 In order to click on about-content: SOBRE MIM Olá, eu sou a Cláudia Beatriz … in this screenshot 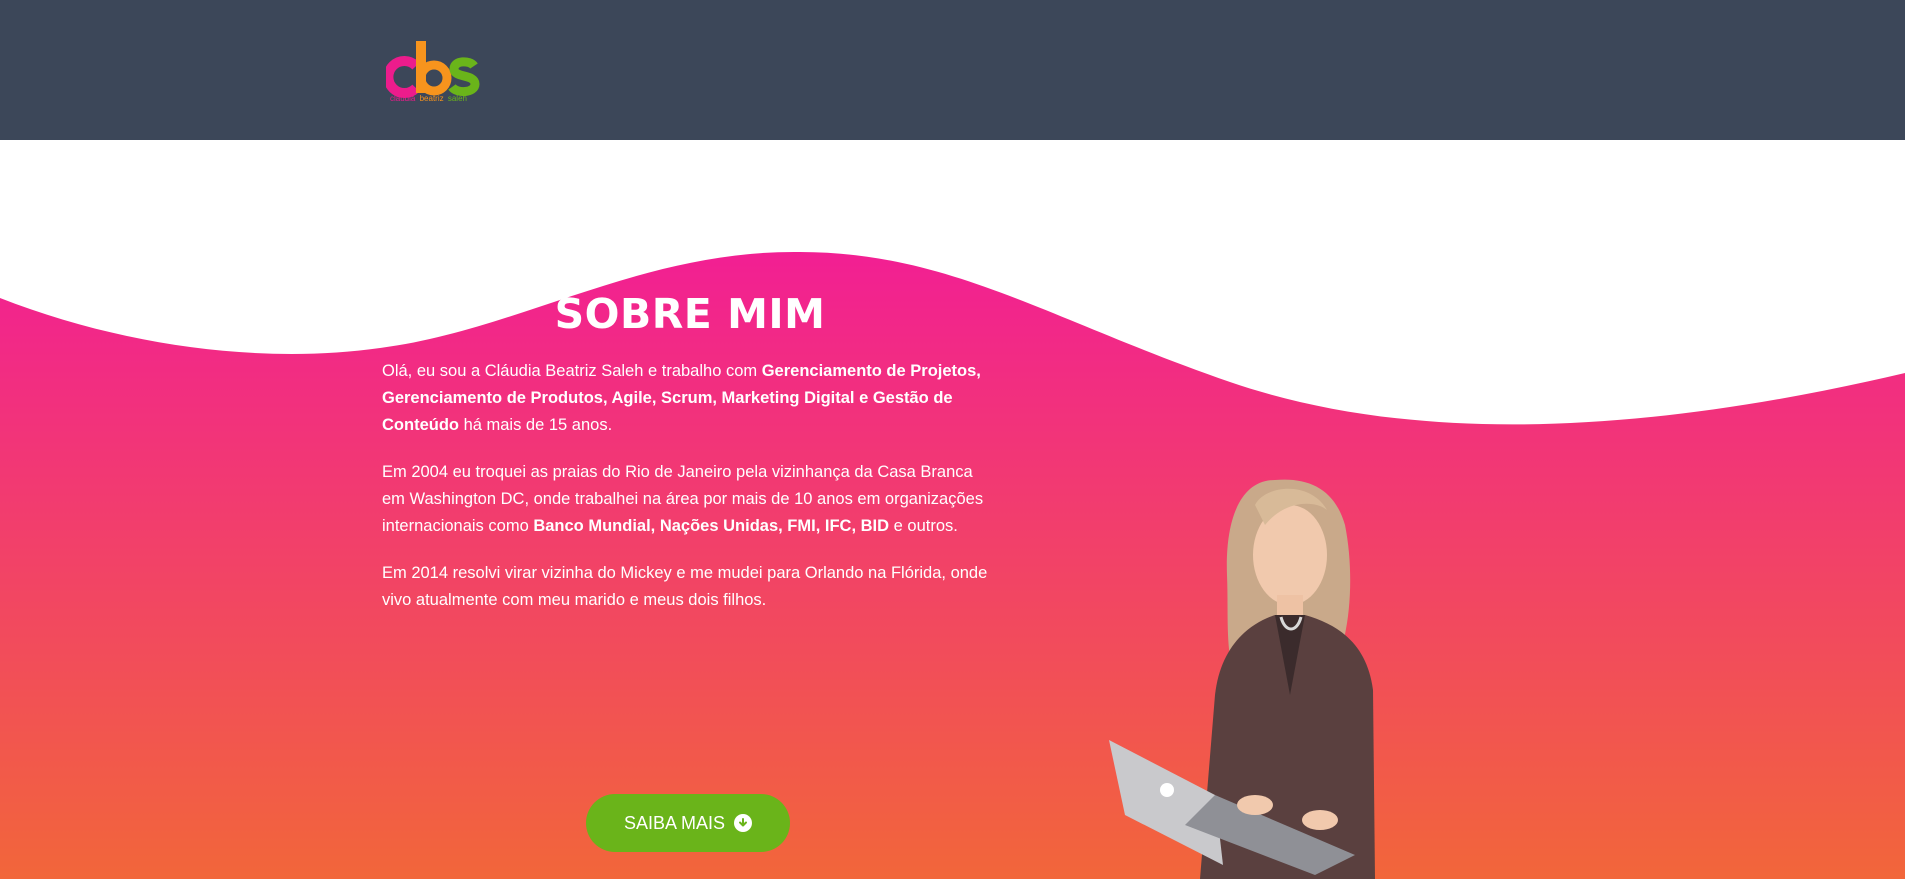, I will do `click(690, 462)`.